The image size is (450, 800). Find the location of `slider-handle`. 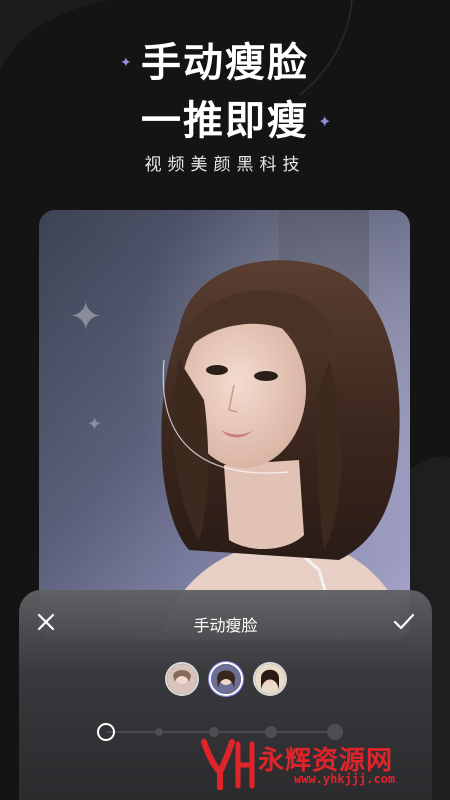

slider-handle is located at coordinates (106, 732).